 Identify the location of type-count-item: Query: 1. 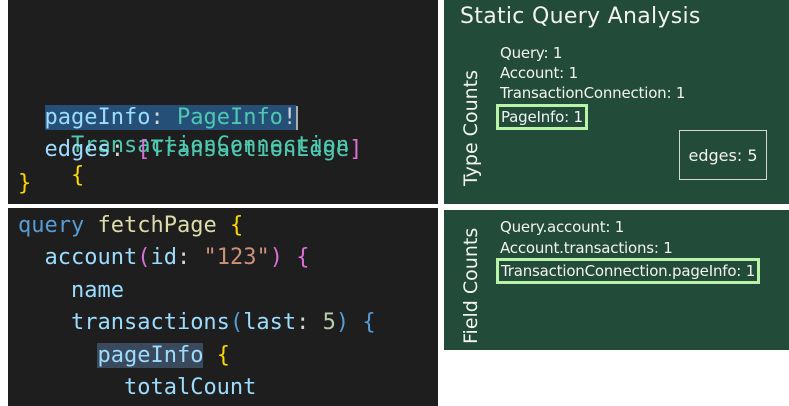
(531, 53).